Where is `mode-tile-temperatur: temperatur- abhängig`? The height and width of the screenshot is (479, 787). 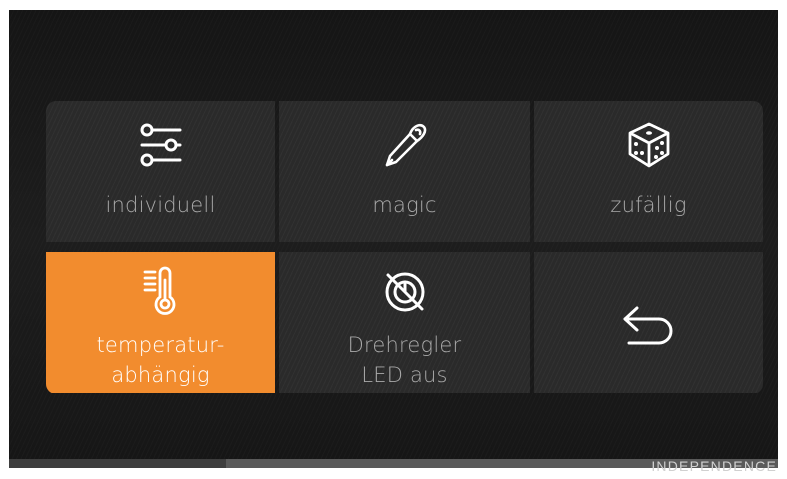
mode-tile-temperatur: temperatur- abhängig is located at coordinates (160, 322).